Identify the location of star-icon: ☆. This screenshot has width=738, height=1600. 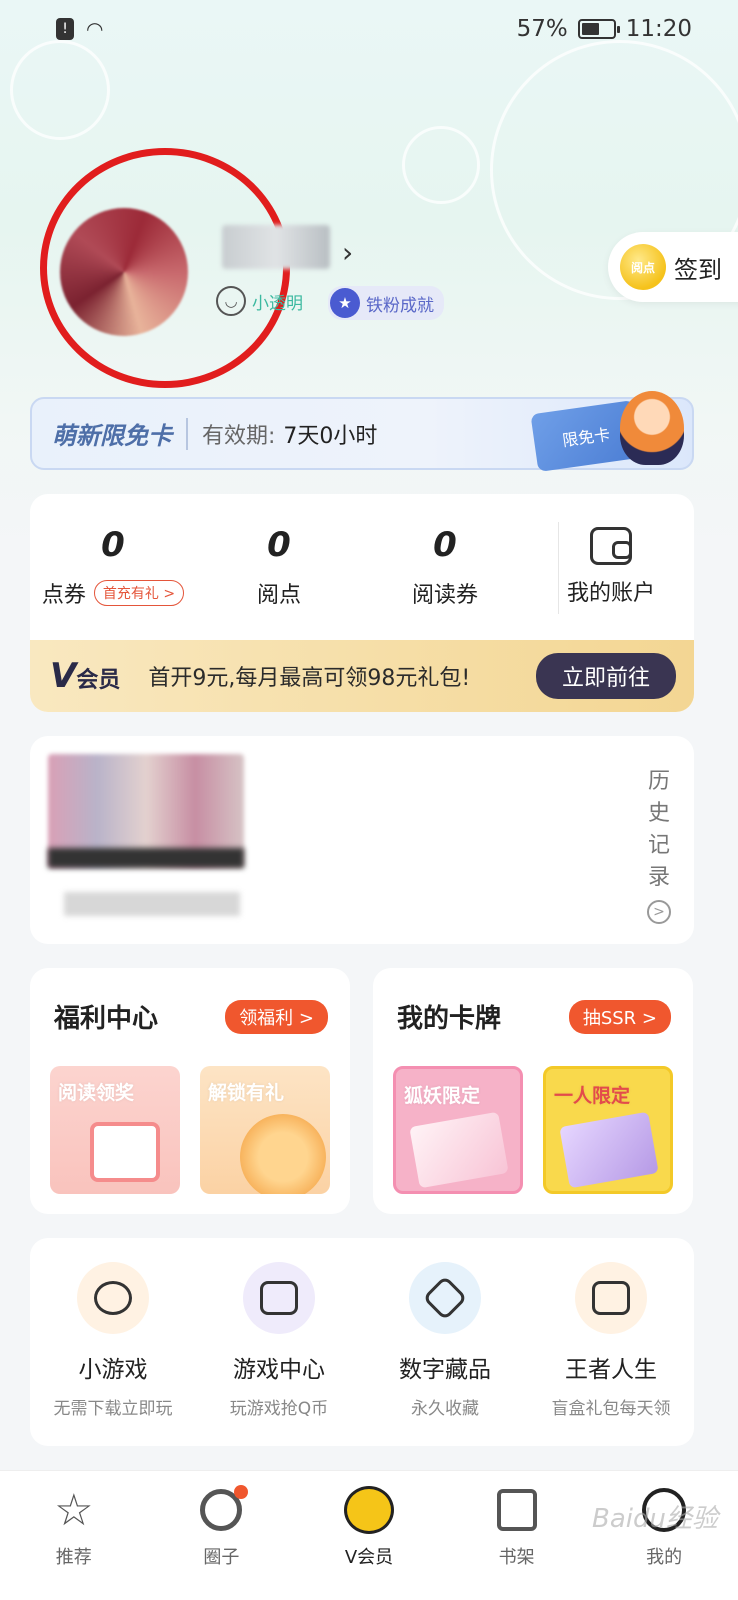
(74, 1510).